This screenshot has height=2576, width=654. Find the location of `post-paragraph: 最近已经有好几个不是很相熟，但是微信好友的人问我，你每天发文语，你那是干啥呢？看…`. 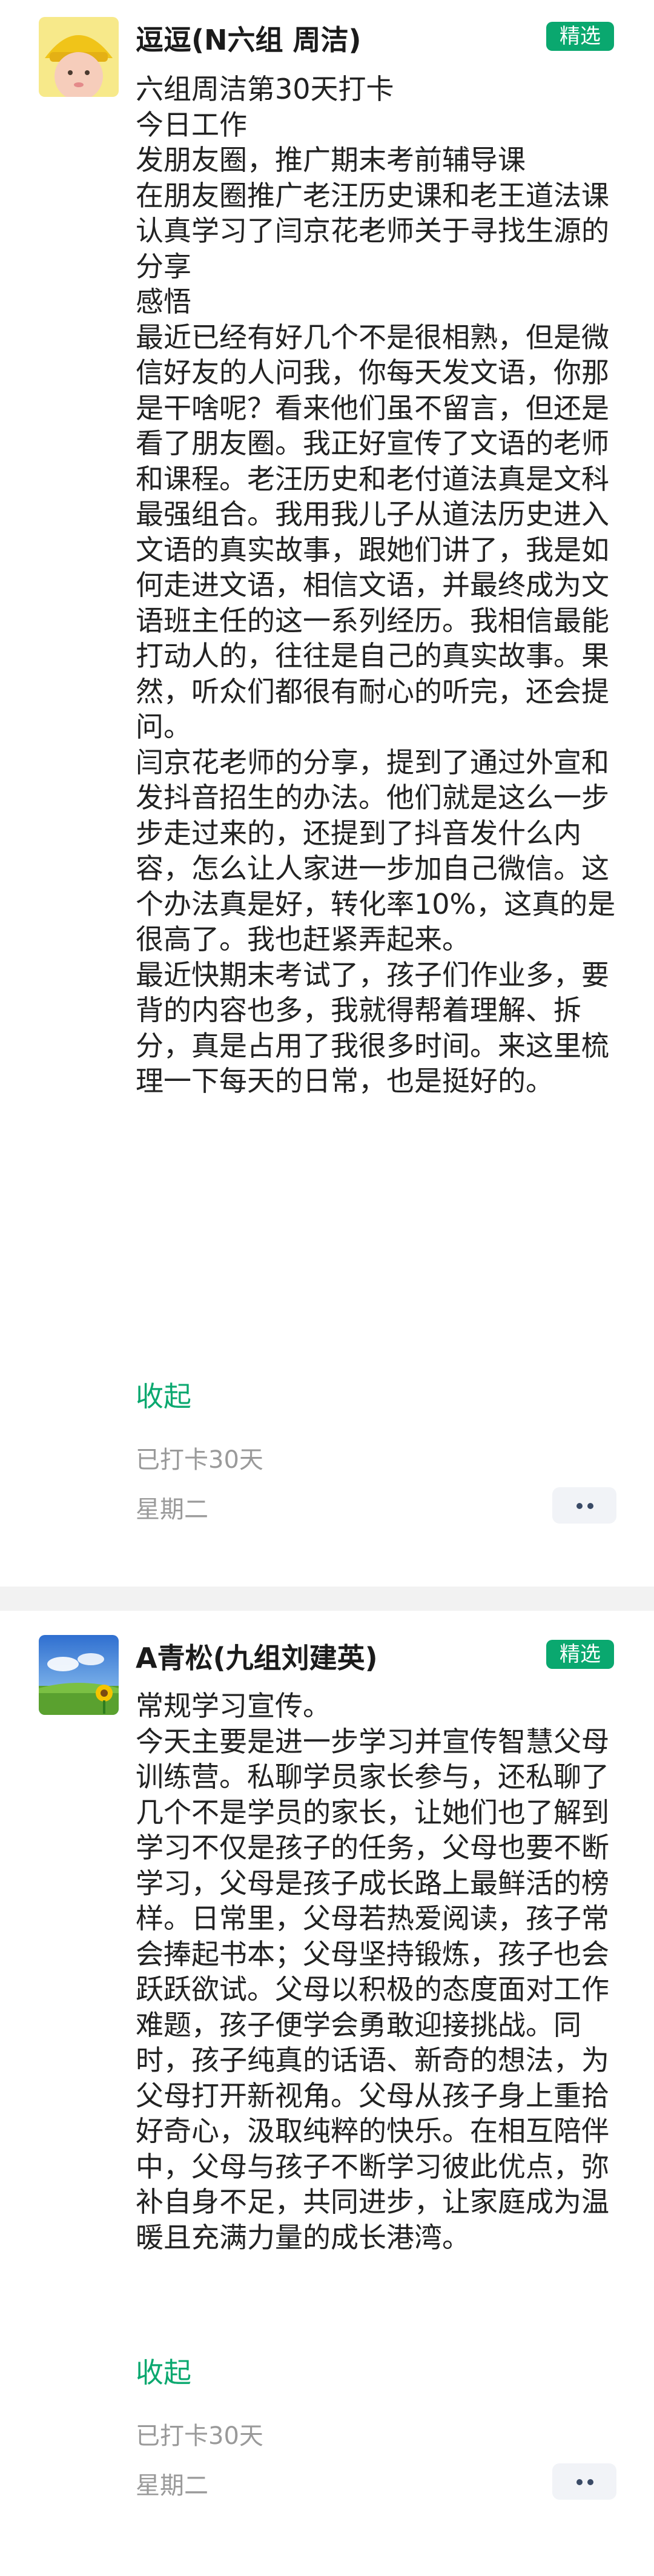

post-paragraph: 最近已经有好几个不是很相熟，但是微信好友的人问我，你每天发文语，你那是干啥呢？看… is located at coordinates (372, 532).